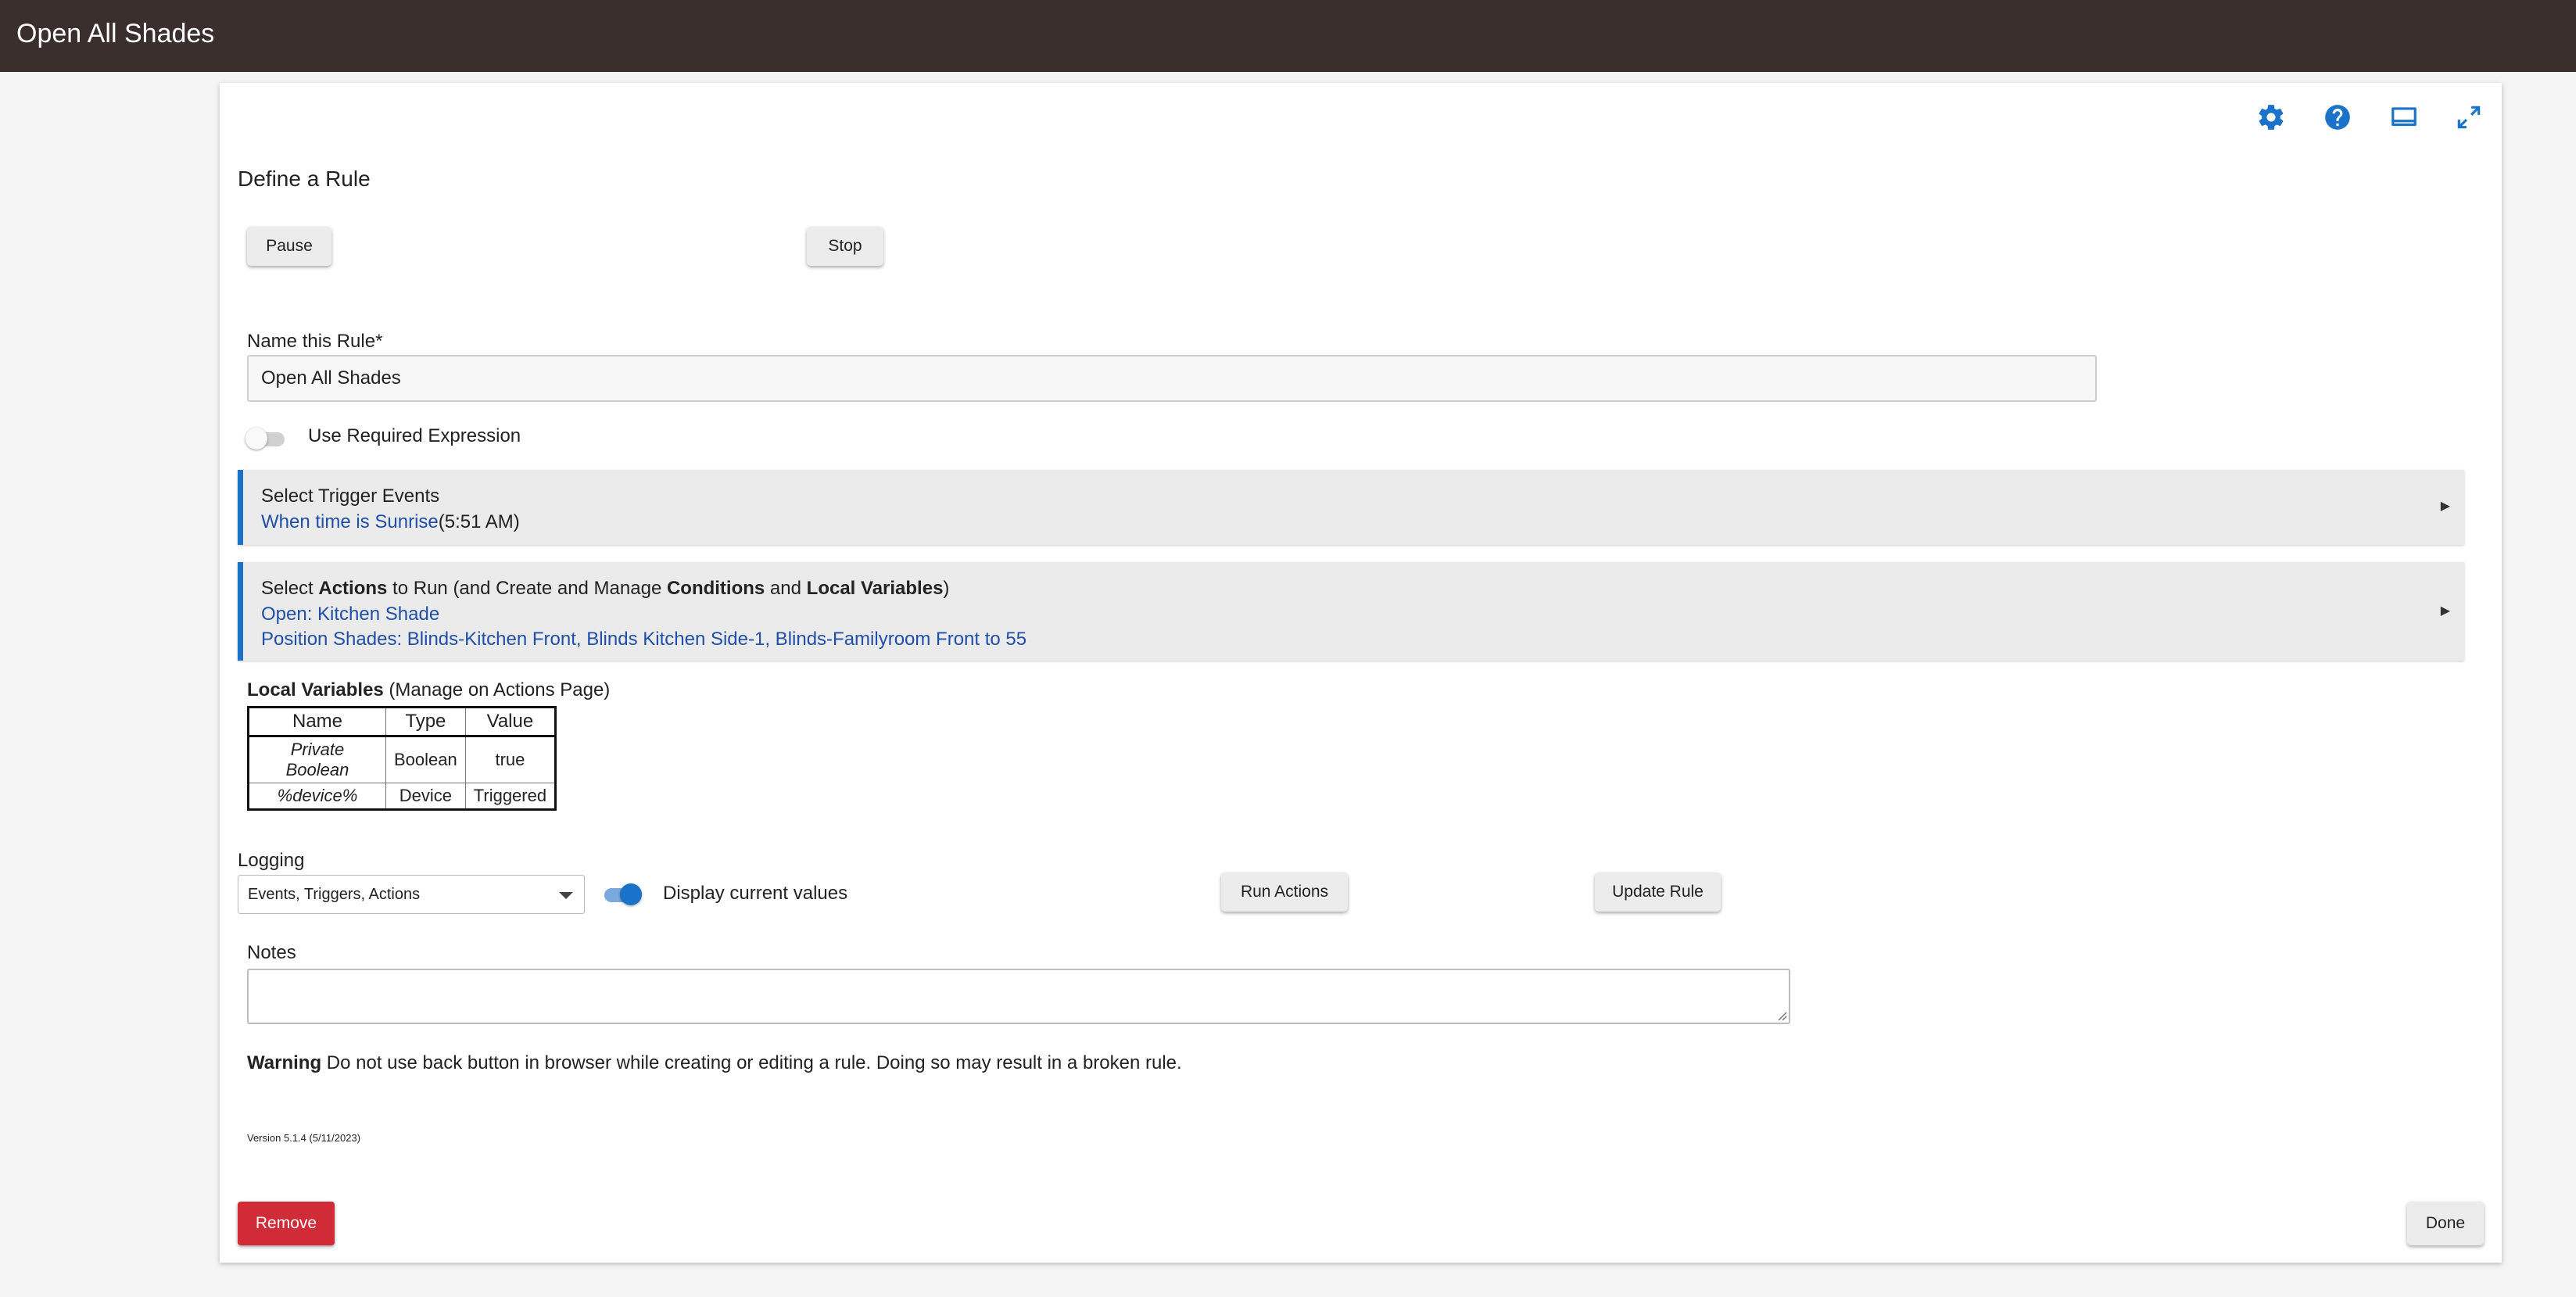  What do you see at coordinates (350, 614) in the screenshot?
I see `action-item: Open: Kitchen Shade` at bounding box center [350, 614].